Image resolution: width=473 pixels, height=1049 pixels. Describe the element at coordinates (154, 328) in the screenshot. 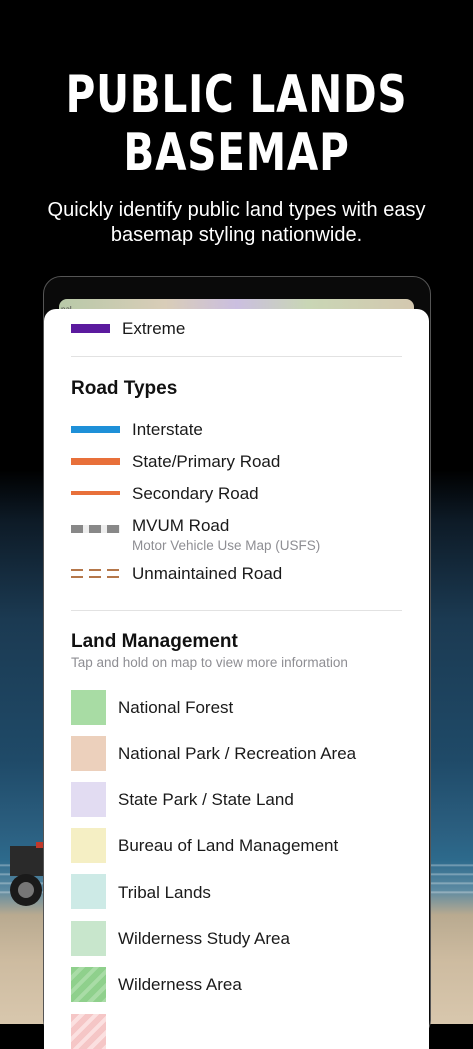

I see `legend-item-extreme: Extreme` at that location.